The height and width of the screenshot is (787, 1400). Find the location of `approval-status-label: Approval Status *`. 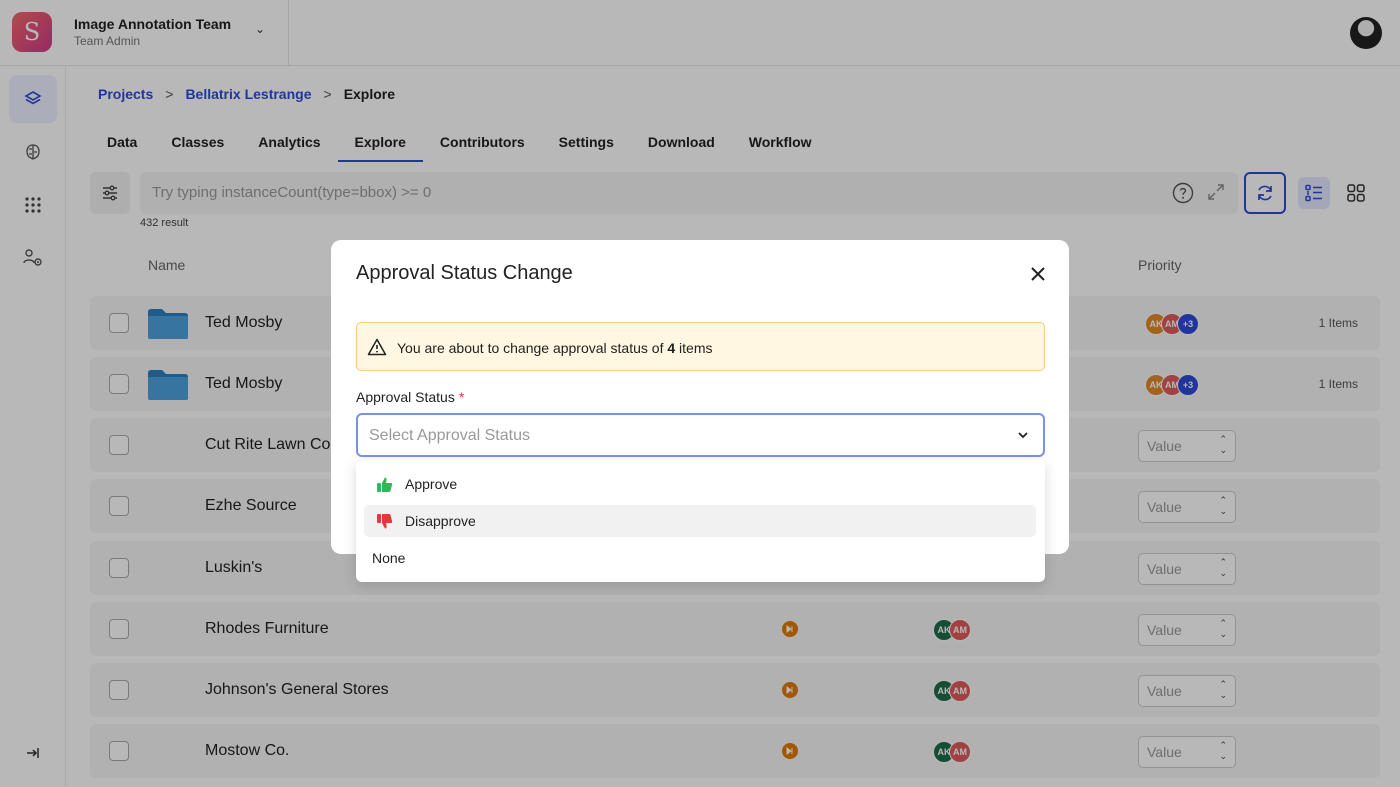

approval-status-label: Approval Status * is located at coordinates (410, 397).